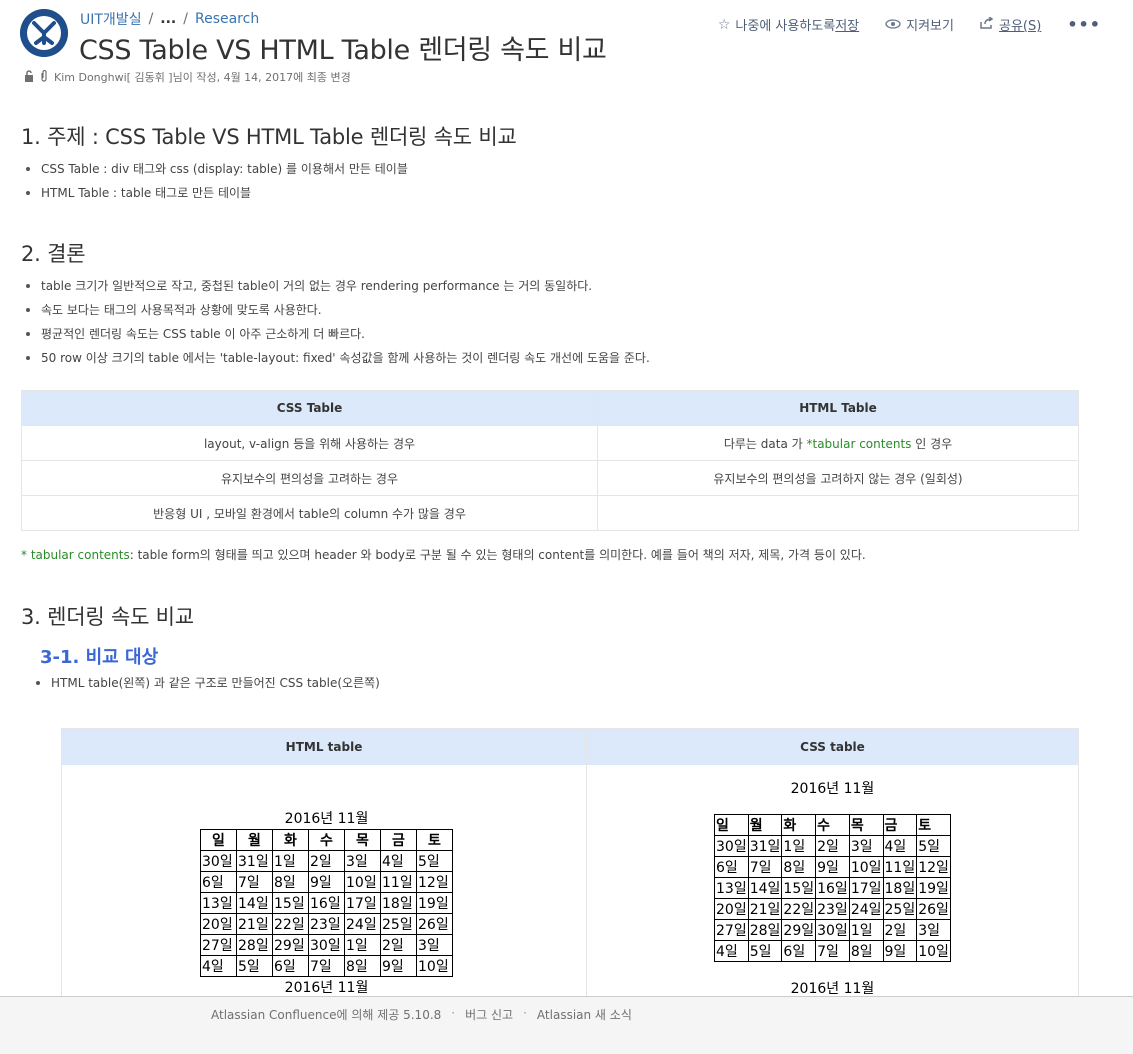 The image size is (1133, 1054). What do you see at coordinates (765, 909) in the screenshot?
I see `day-cell: 21일` at bounding box center [765, 909].